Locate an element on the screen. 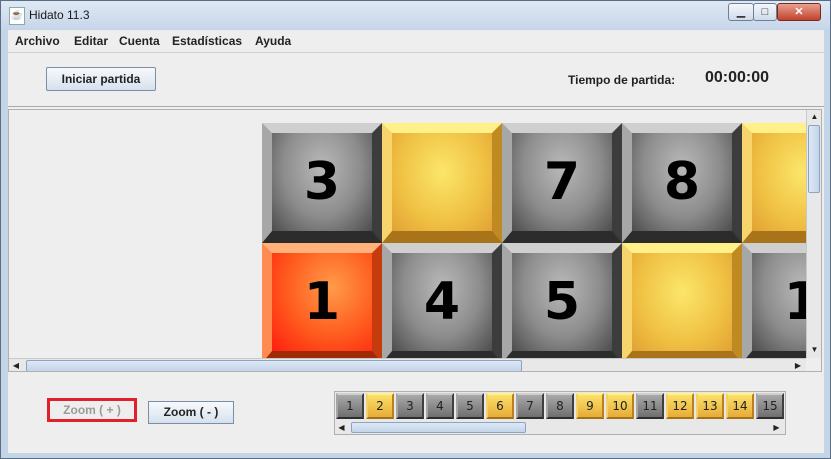 Image resolution: width=831 pixels, height=459 pixels. menu-ayuda: Ayuda is located at coordinates (273, 41).